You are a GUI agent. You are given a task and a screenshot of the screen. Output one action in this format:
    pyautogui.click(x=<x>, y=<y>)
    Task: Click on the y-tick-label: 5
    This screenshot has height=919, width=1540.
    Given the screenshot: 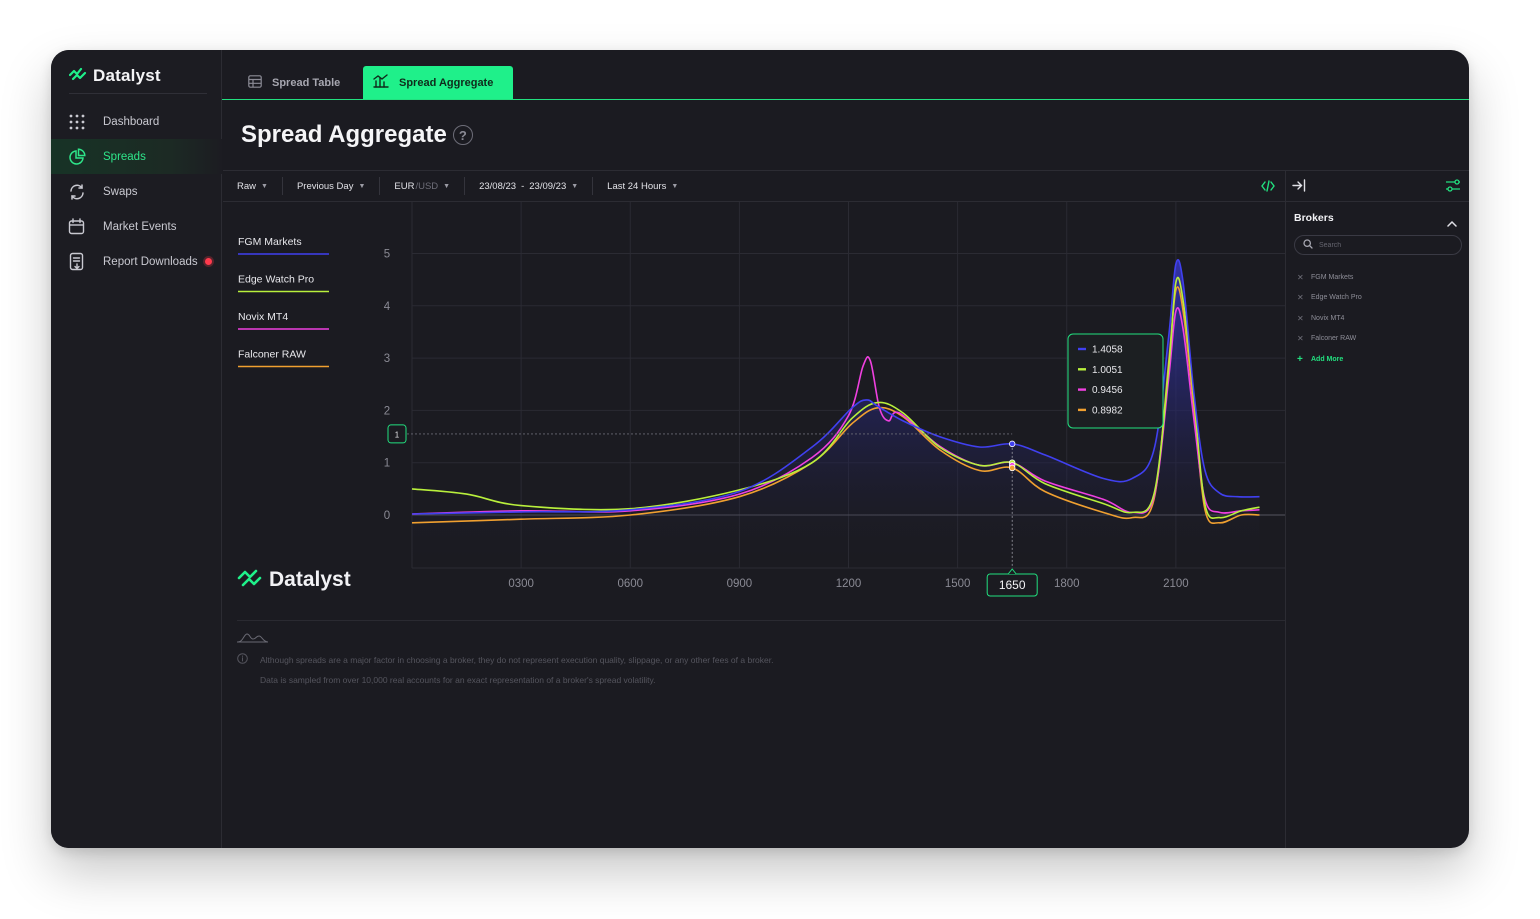 What is the action you would take?
    pyautogui.click(x=387, y=255)
    